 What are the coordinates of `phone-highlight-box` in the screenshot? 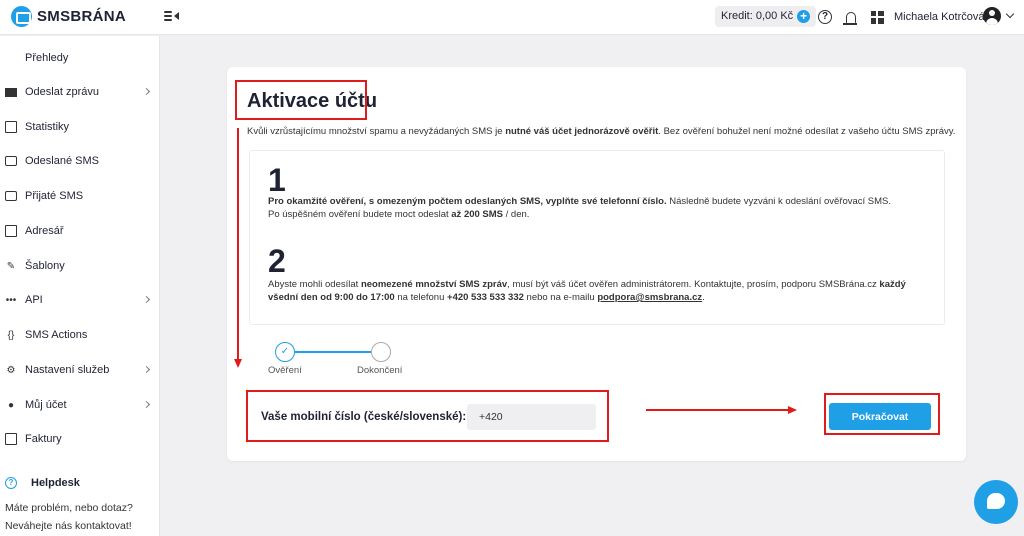 It's located at (427, 416).